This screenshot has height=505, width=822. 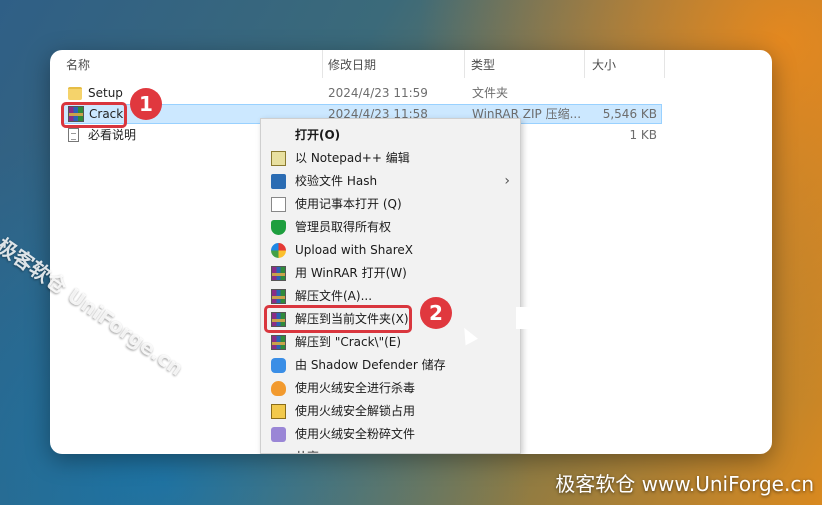 What do you see at coordinates (390, 449) in the screenshot?
I see `menu-item-share: ↗ 共享` at bounding box center [390, 449].